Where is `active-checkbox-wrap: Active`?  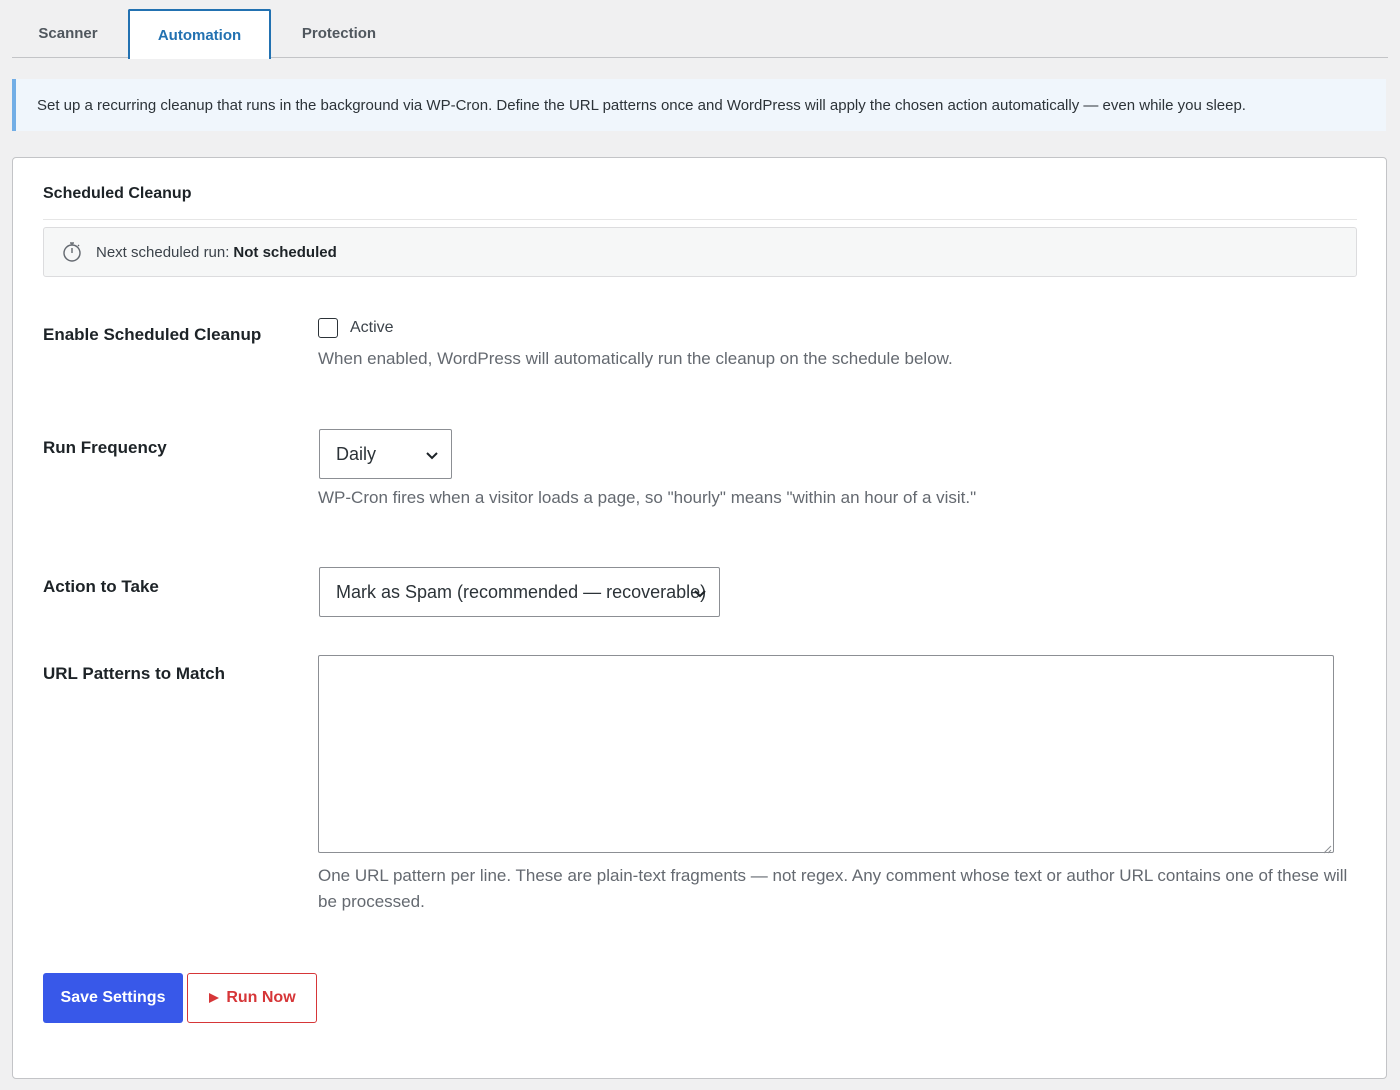
active-checkbox-wrap: Active is located at coordinates (356, 328).